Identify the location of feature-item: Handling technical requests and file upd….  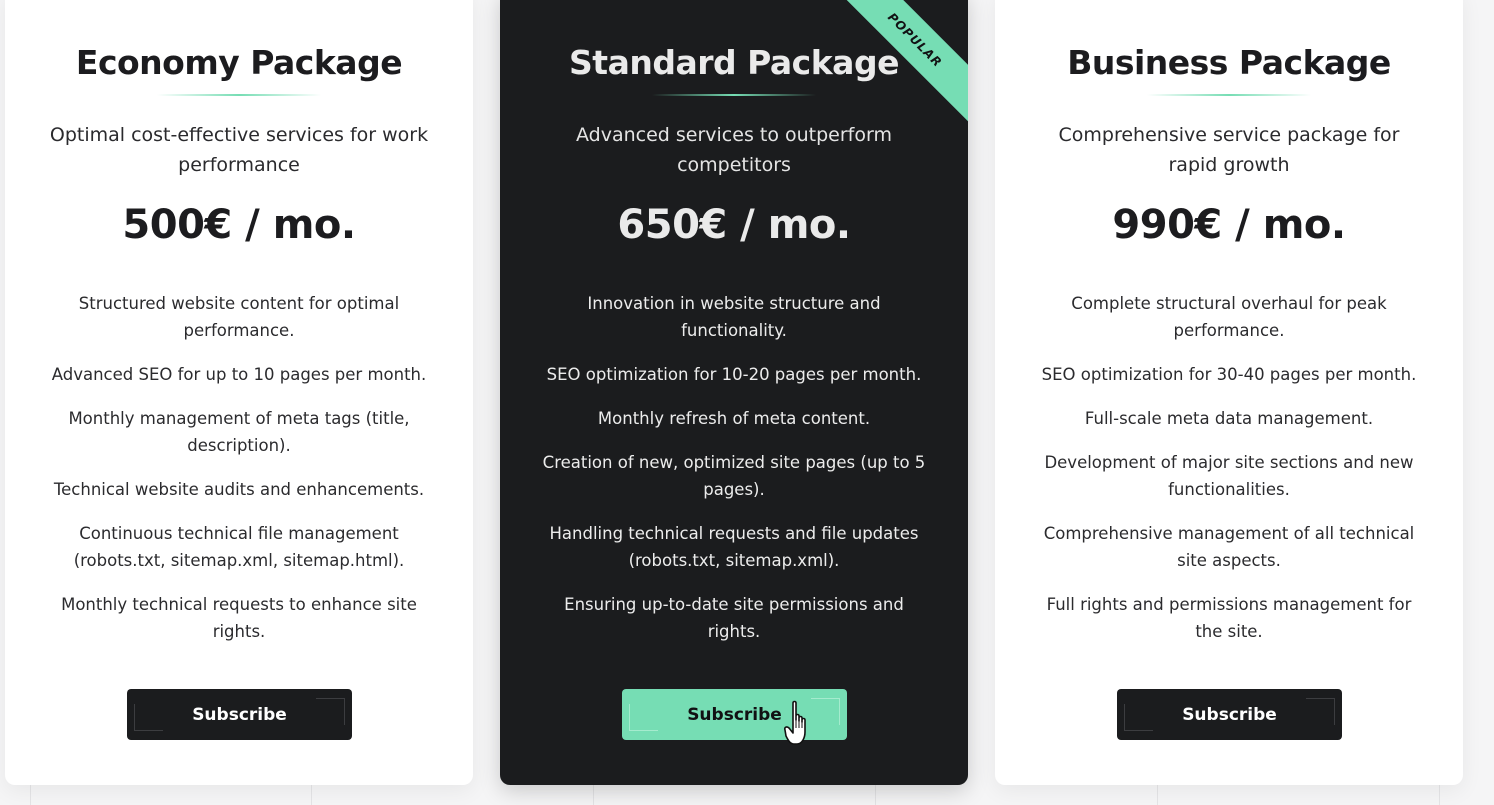
(734, 547).